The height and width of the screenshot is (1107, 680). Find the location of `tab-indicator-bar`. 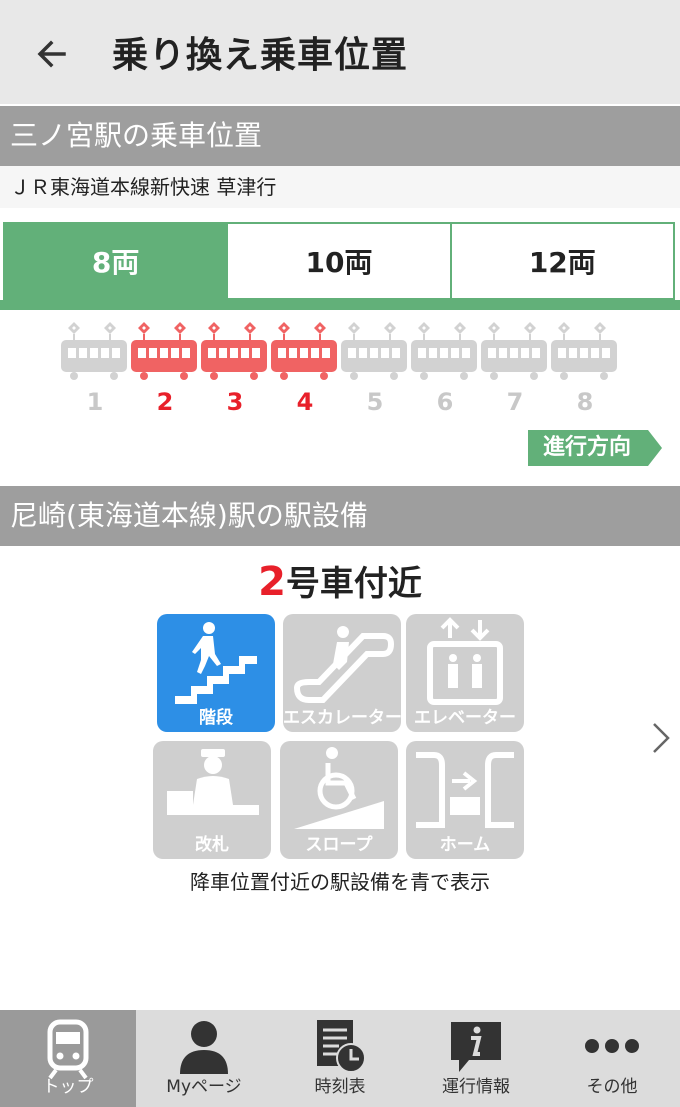

tab-indicator-bar is located at coordinates (340, 305).